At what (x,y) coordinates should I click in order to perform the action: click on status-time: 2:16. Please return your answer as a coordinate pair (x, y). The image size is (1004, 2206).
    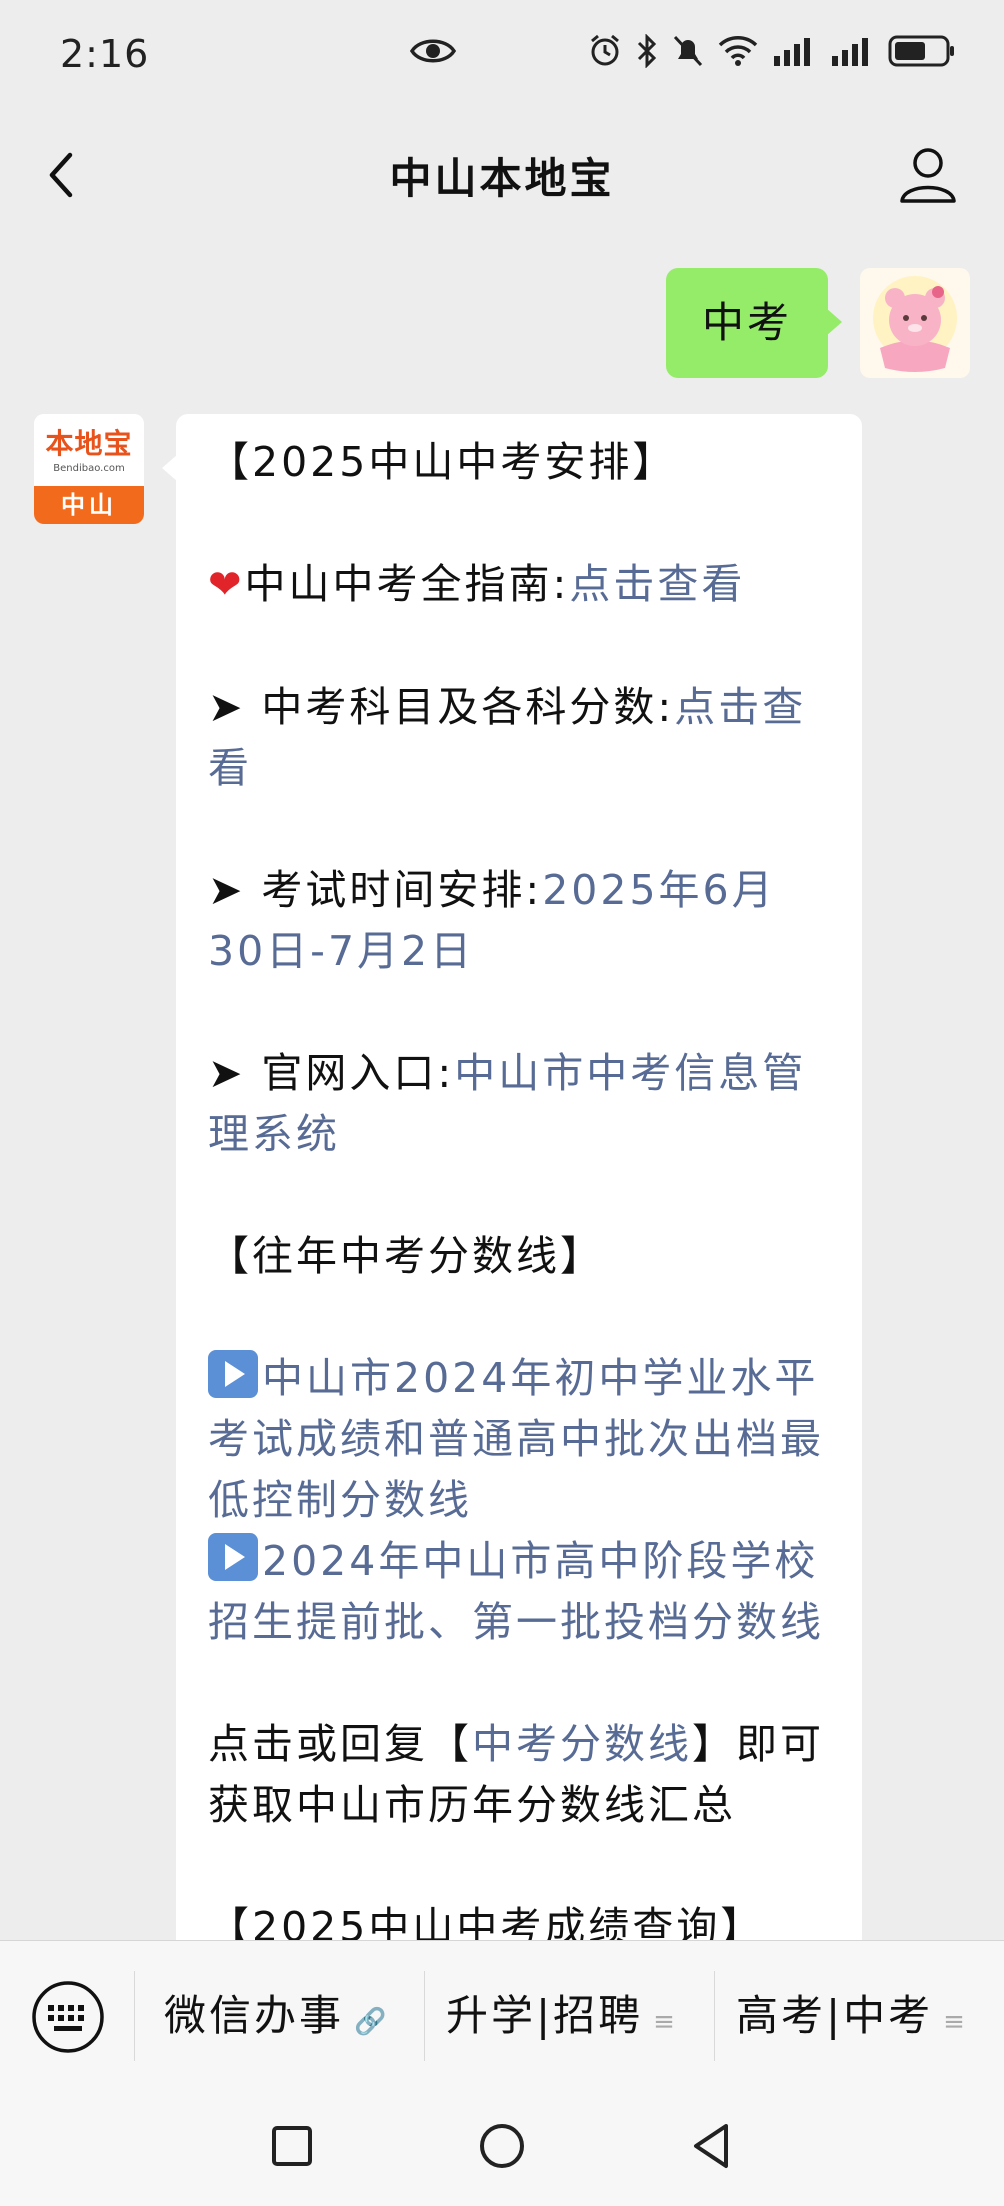
    Looking at the image, I should click on (105, 54).